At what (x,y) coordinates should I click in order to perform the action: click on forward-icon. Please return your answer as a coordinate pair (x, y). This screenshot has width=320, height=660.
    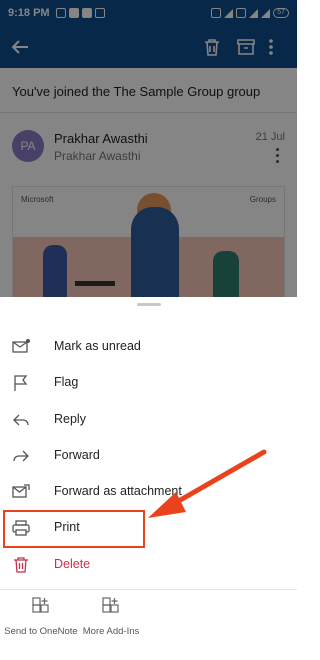
    Looking at the image, I should click on (21, 456).